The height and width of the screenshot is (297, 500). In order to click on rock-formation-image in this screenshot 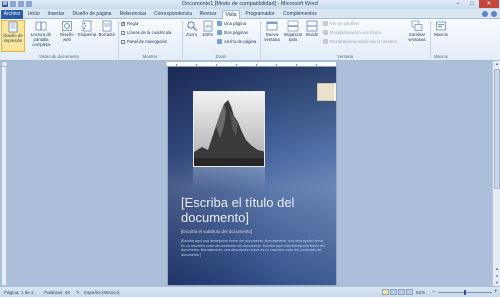, I will do `click(229, 129)`.